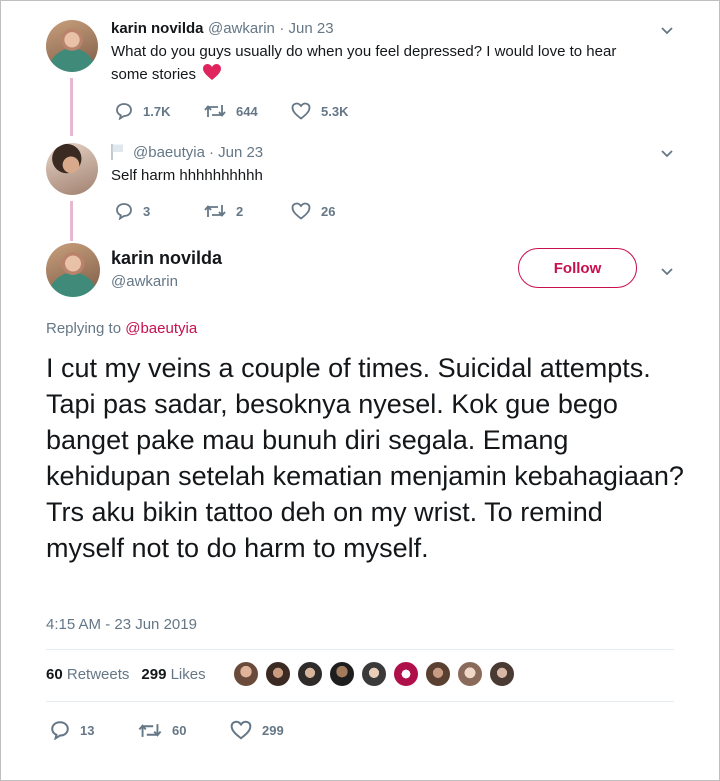  Describe the element at coordinates (187, 175) in the screenshot. I see `tweet2-text: Self harm hhhhhhhhhh` at that location.